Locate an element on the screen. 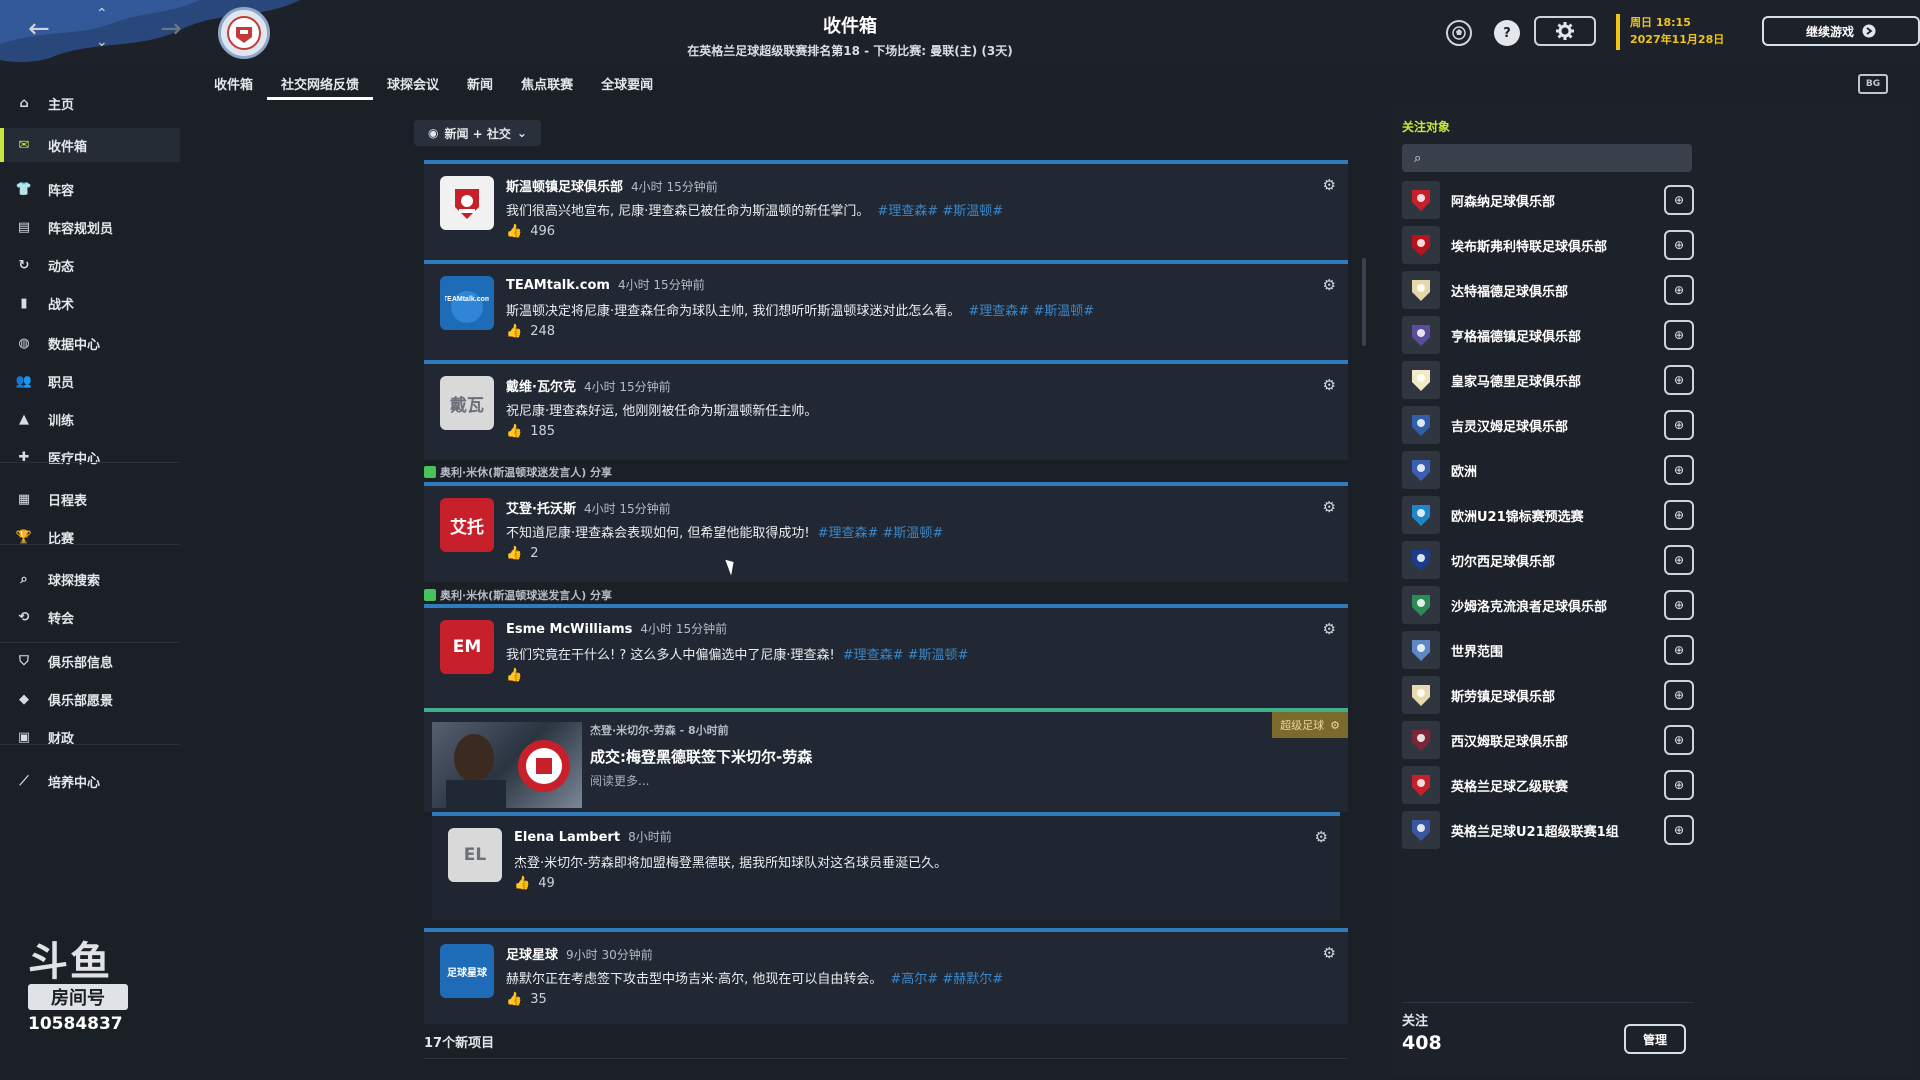 Image resolution: width=1920 pixels, height=1080 pixels. game-date: 周日 18:15 2027年11月28日 is located at coordinates (1670, 32).